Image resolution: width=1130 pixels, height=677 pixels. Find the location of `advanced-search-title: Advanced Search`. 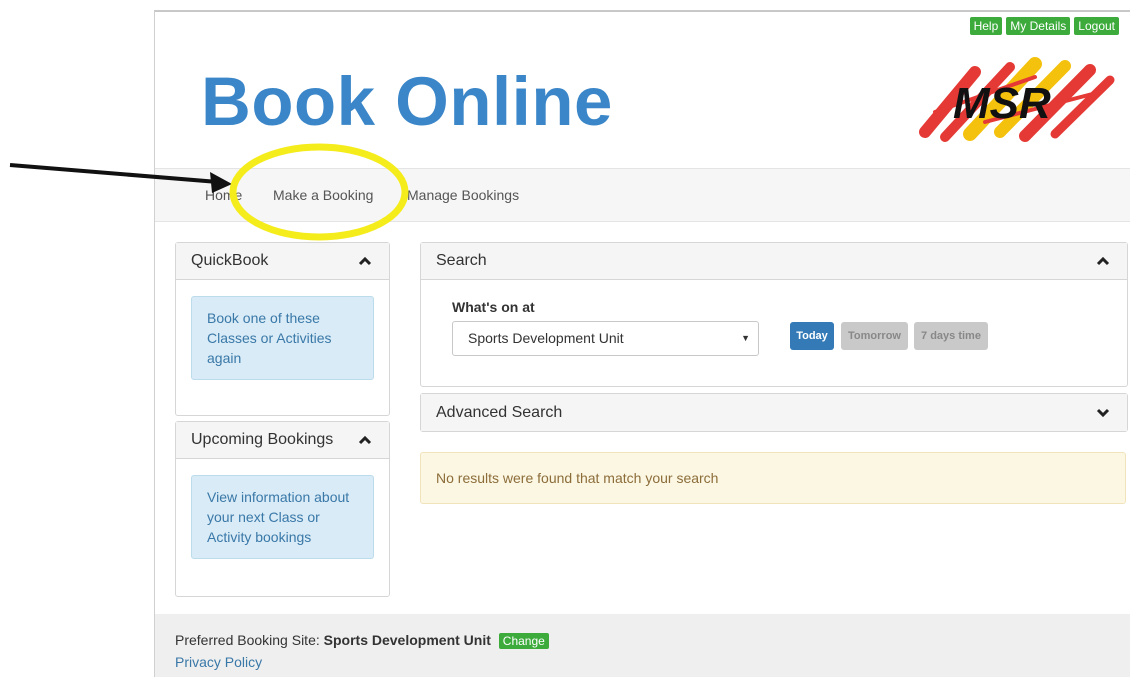

advanced-search-title: Advanced Search is located at coordinates (499, 412).